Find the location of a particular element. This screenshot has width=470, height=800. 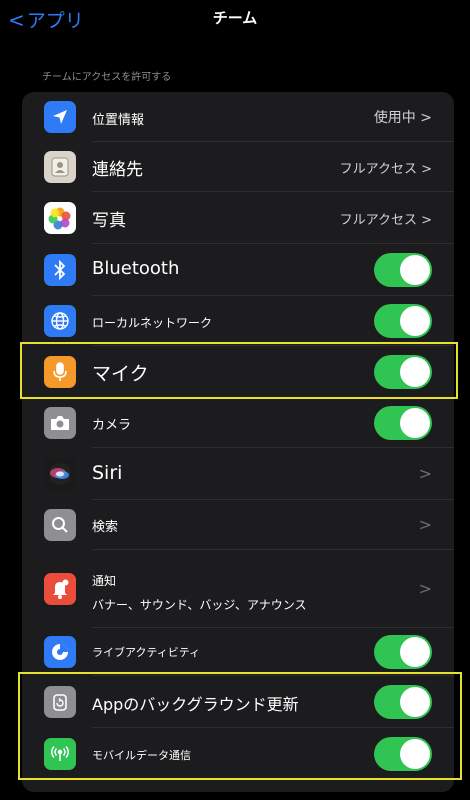

row-siri: Siri > is located at coordinates (238, 474).